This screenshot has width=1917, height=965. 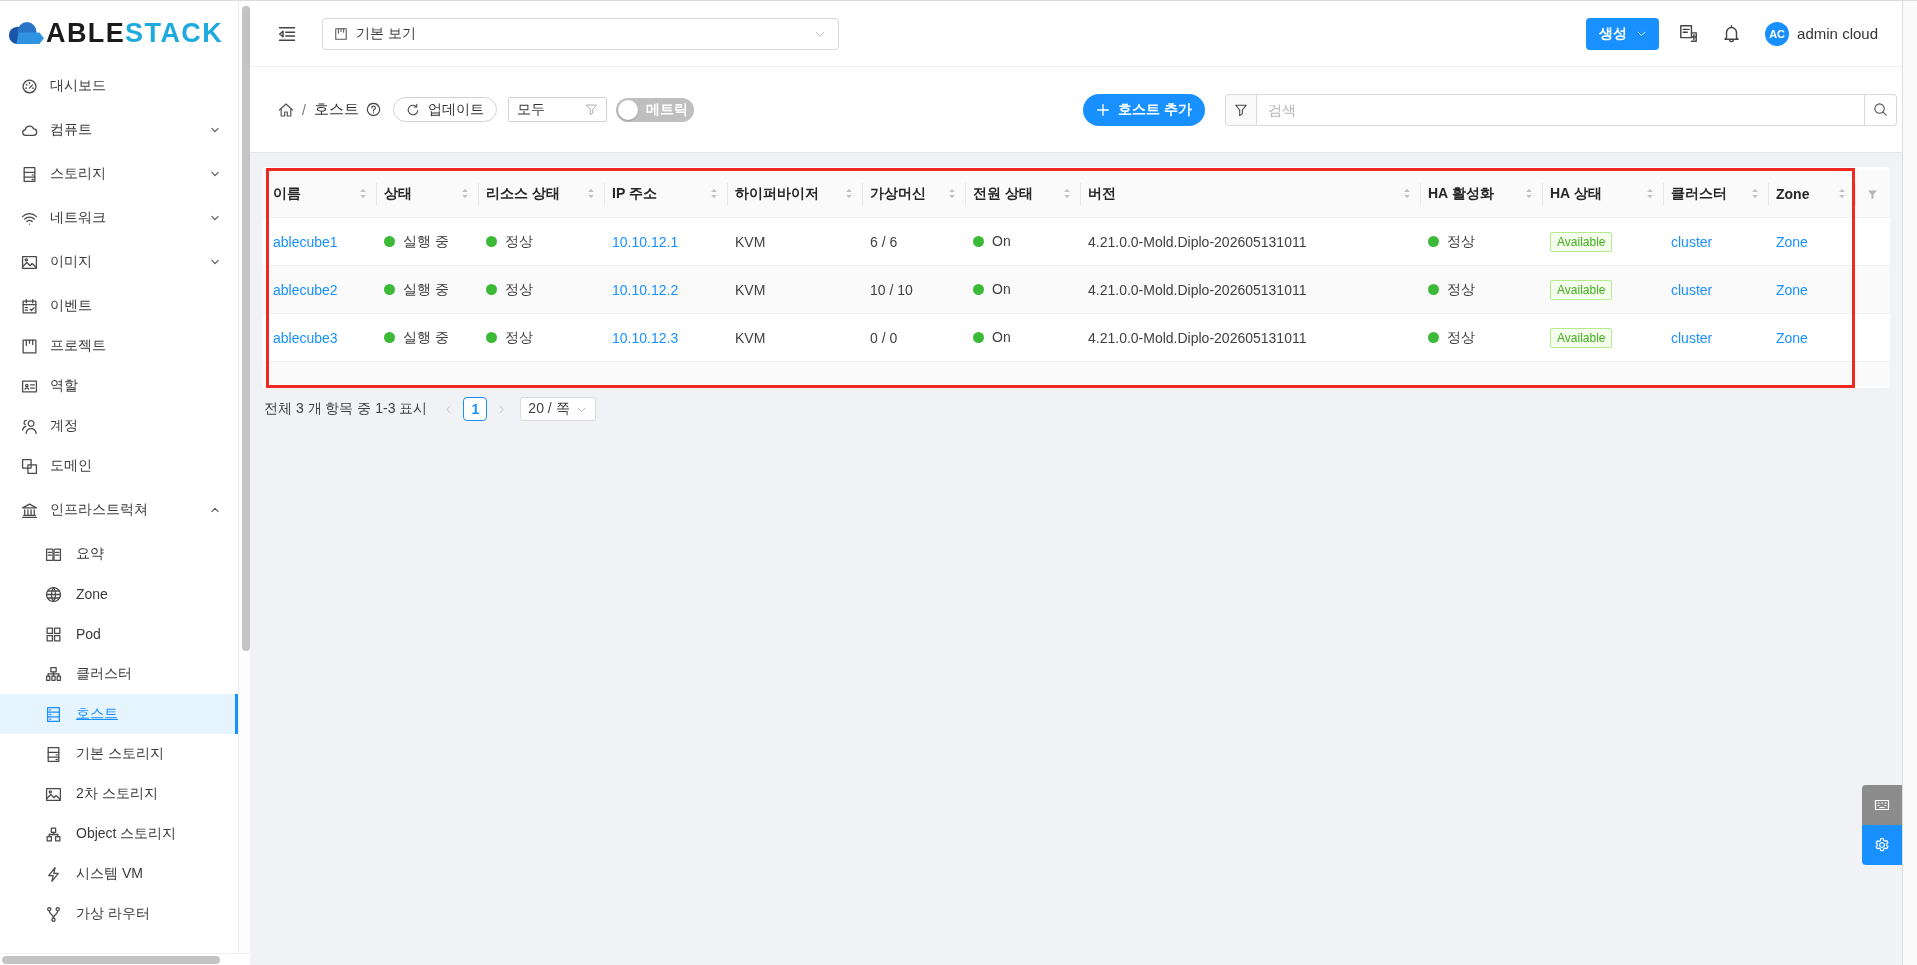 What do you see at coordinates (1561, 109) in the screenshot?
I see `search-field: 검색` at bounding box center [1561, 109].